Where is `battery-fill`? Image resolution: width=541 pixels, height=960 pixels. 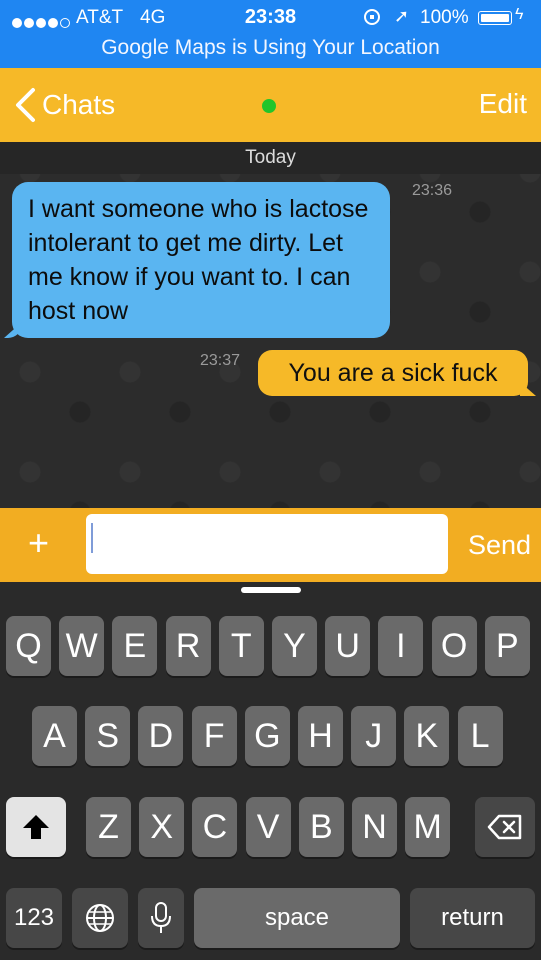 battery-fill is located at coordinates (495, 18).